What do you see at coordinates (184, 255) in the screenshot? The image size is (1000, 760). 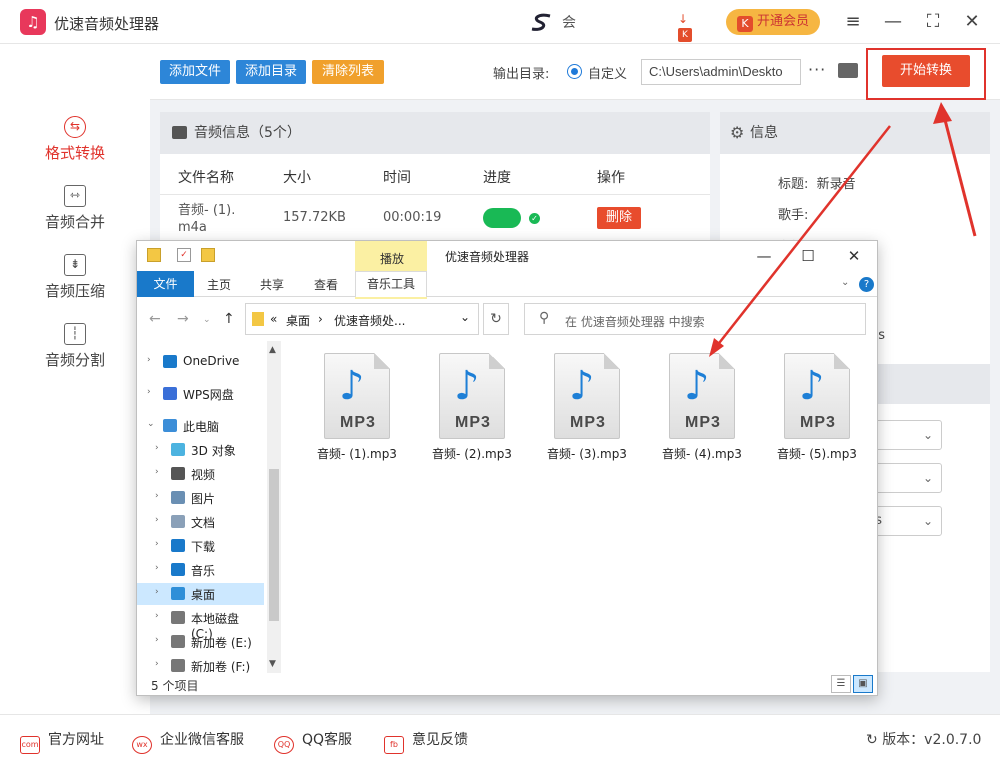 I see `properties-icon: ✓` at bounding box center [184, 255].